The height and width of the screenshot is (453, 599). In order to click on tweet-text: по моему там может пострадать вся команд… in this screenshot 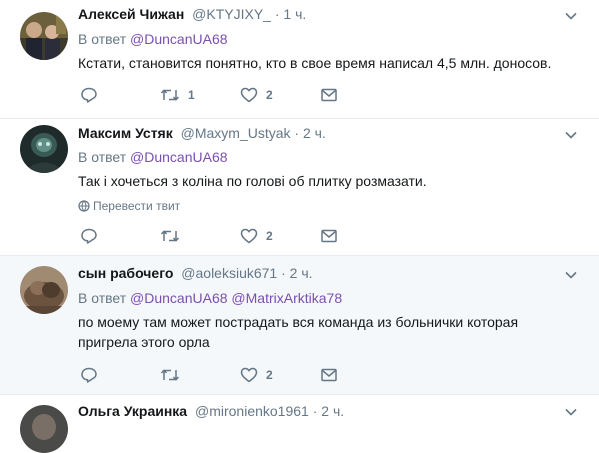, I will do `click(298, 332)`.